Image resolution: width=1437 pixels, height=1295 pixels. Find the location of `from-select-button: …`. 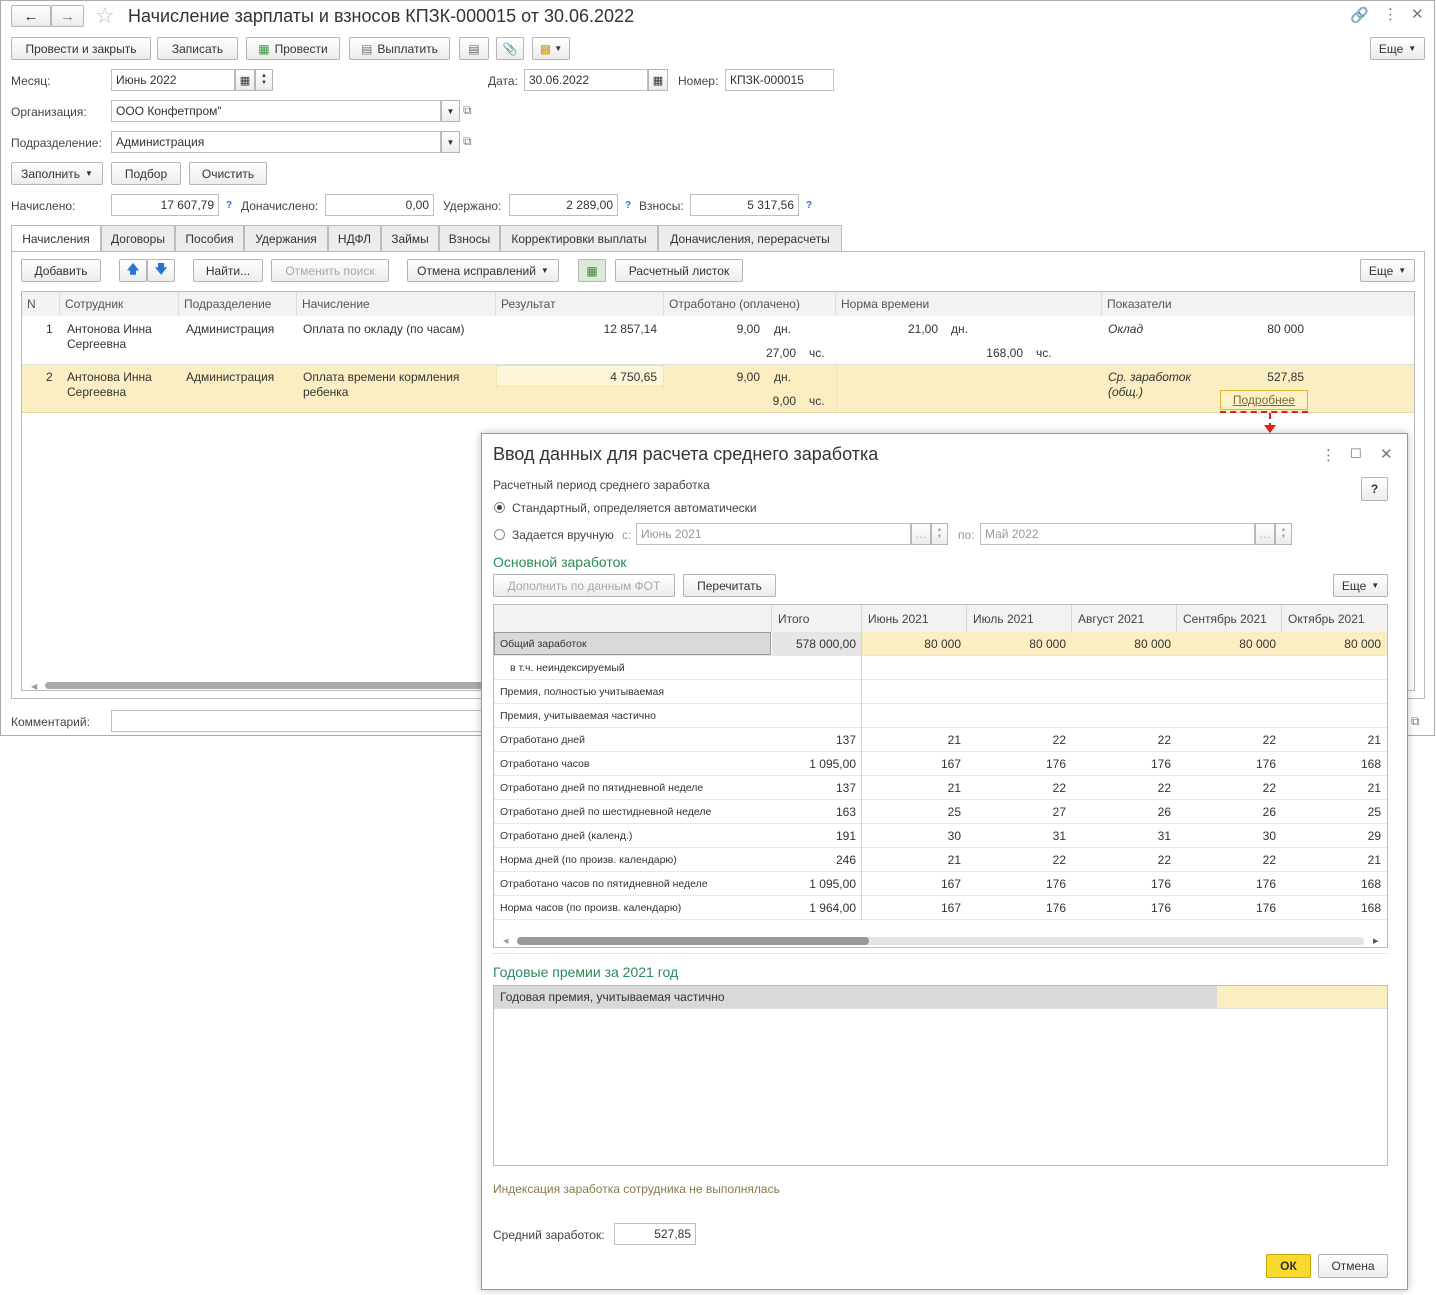

from-select-button: … is located at coordinates (921, 534).